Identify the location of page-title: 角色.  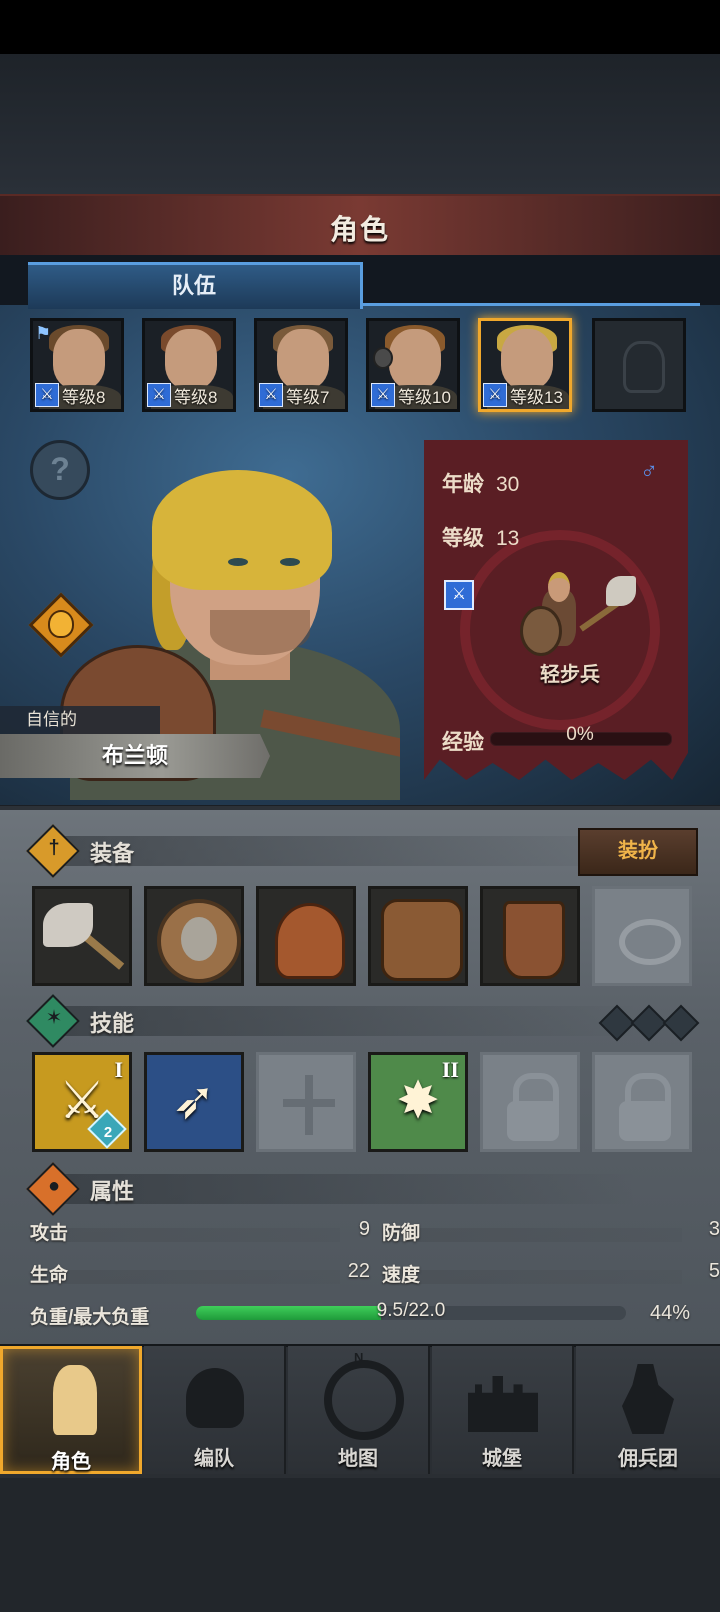
(359, 229).